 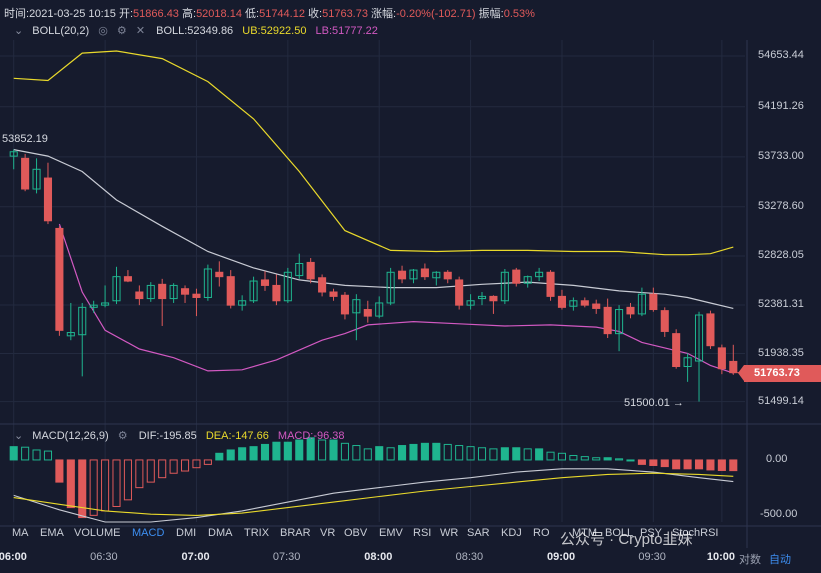 What do you see at coordinates (220, 533) in the screenshot?
I see `indicator-tab-dma: DMA` at bounding box center [220, 533].